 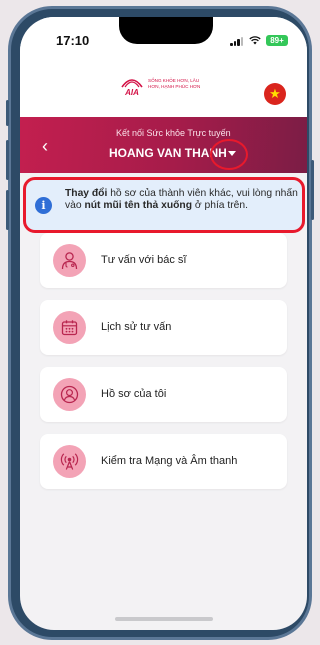 I want to click on wifi-icon, so click(x=255, y=40).